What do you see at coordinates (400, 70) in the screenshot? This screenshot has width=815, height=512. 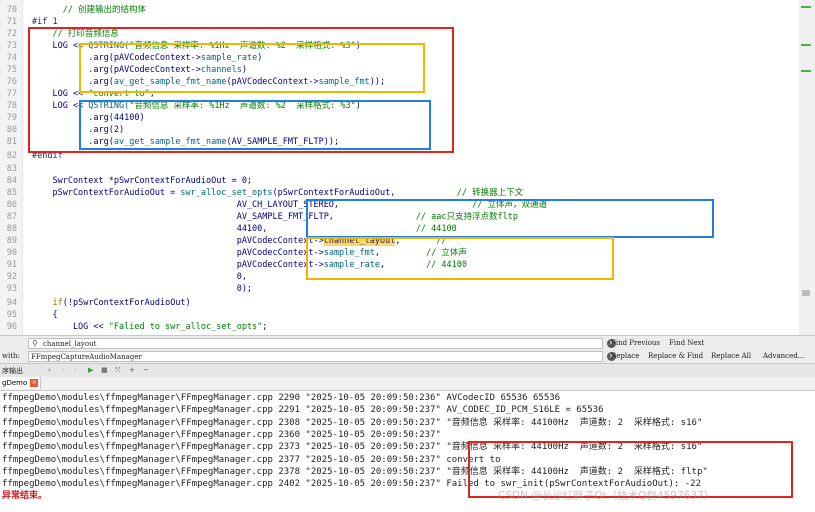 I see `code-line: 75 .arg(pAVCodecContext->channels)` at bounding box center [400, 70].